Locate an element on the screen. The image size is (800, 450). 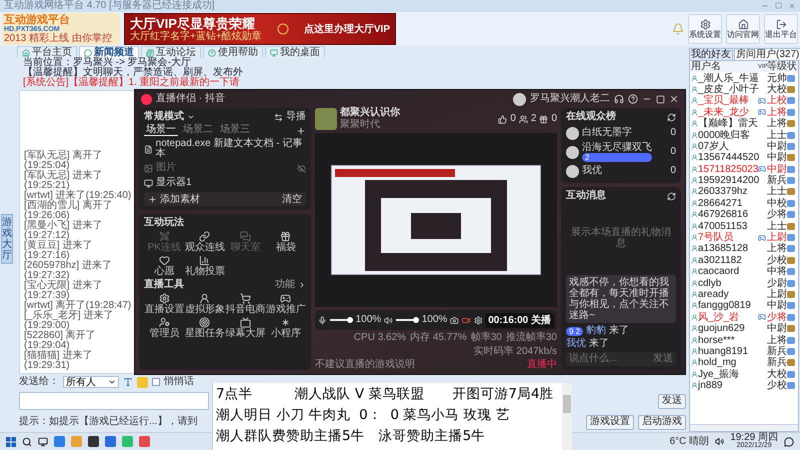
whisper-checkbox is located at coordinates (156, 382).